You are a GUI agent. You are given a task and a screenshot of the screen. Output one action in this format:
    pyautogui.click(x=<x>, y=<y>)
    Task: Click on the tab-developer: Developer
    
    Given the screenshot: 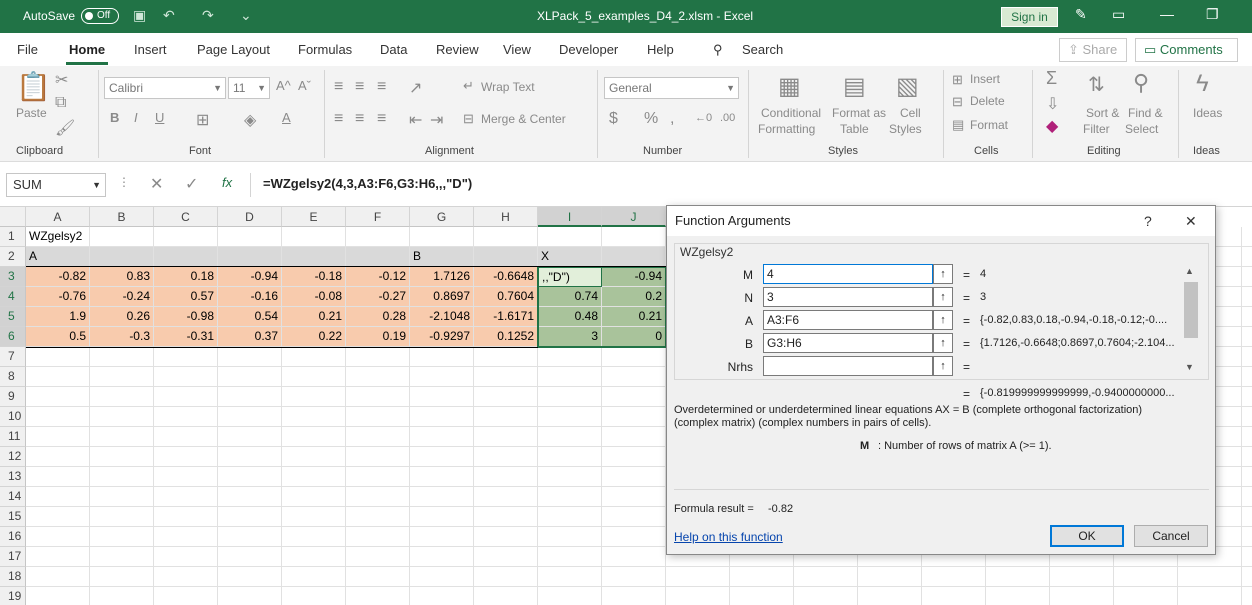 What is the action you would take?
    pyautogui.click(x=588, y=49)
    